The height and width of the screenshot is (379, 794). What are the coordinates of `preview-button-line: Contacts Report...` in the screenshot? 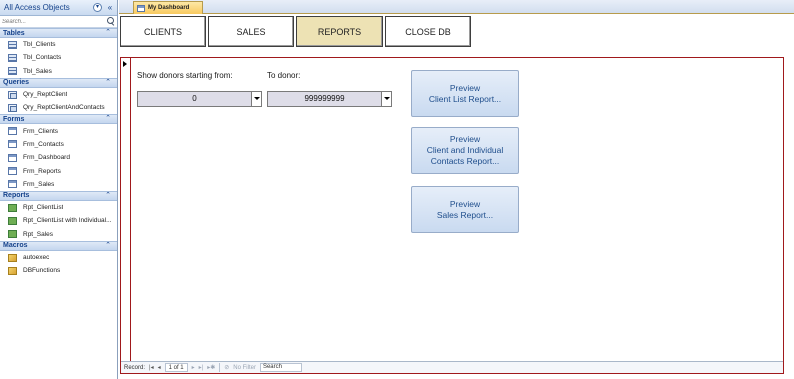 It's located at (465, 161).